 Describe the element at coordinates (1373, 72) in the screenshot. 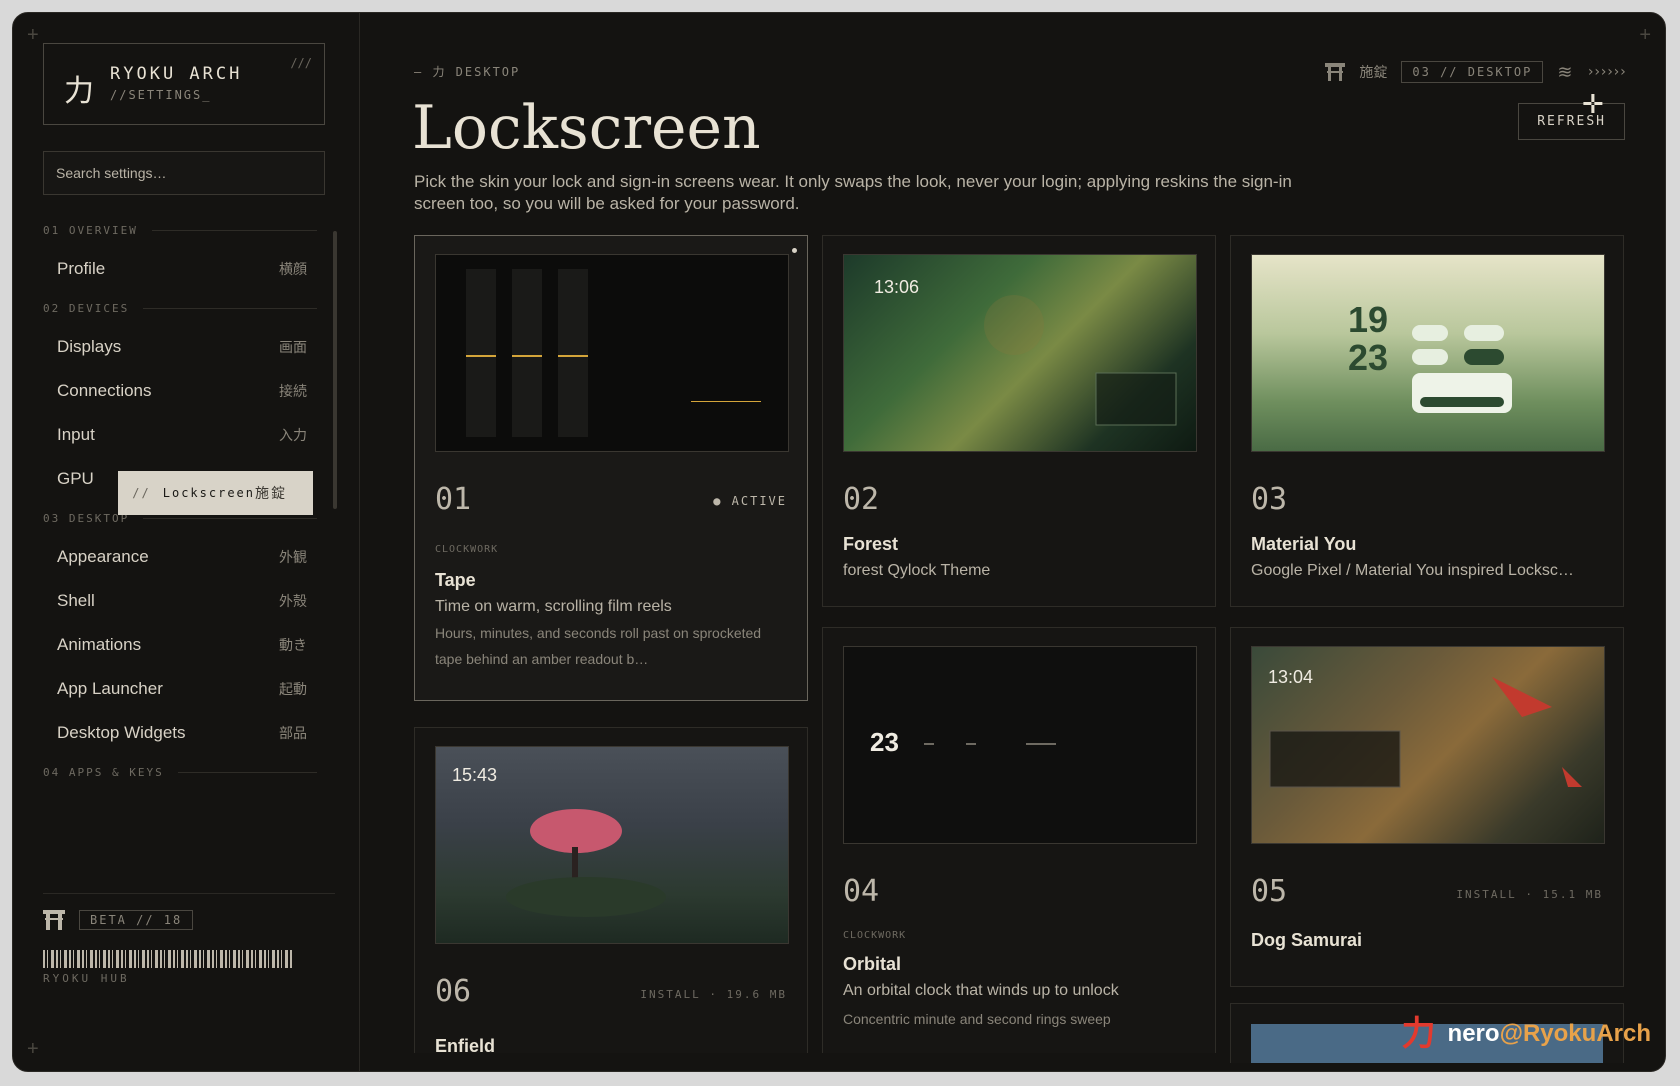

I see `top-jp-label: 施錠` at that location.